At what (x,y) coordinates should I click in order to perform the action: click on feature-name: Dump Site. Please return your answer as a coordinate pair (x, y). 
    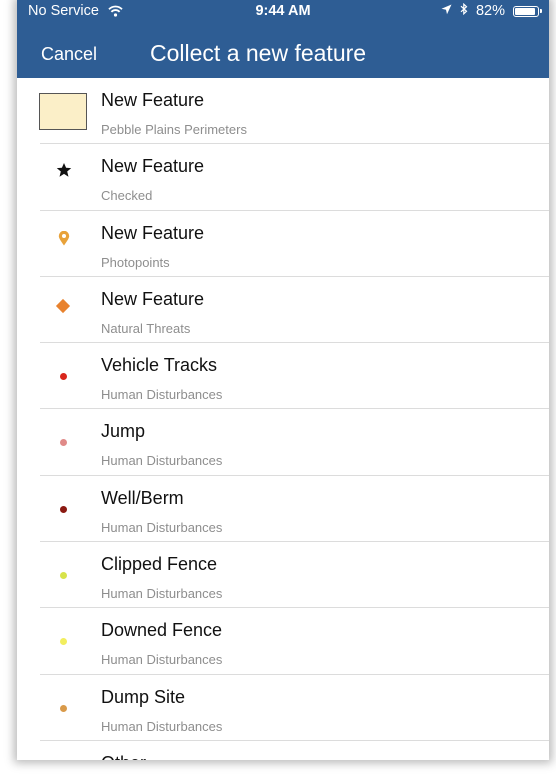
    Looking at the image, I should click on (143, 696).